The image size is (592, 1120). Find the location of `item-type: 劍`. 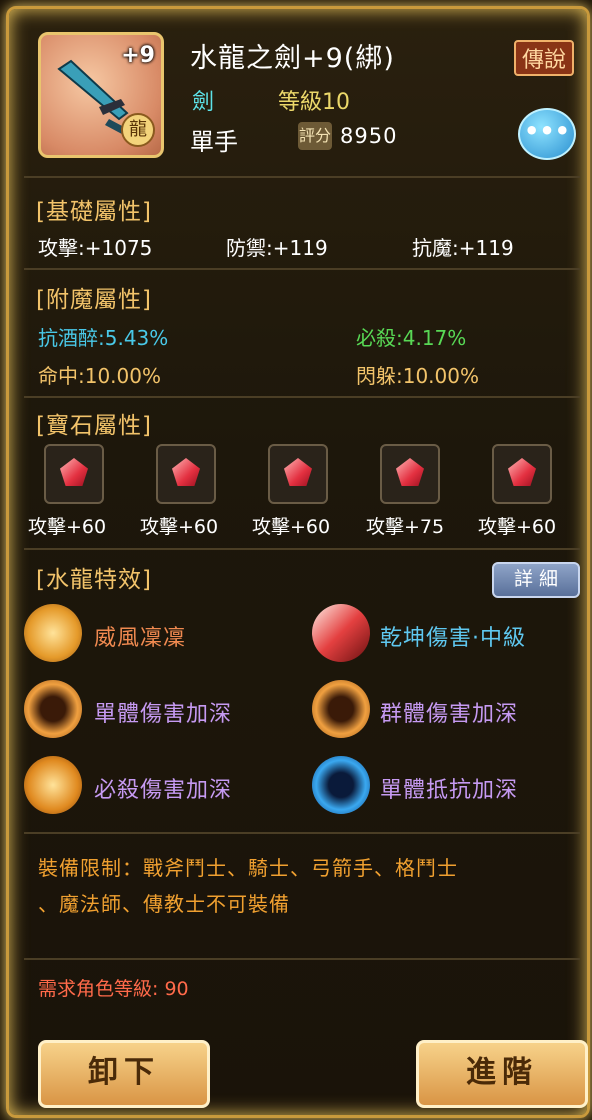

item-type: 劍 is located at coordinates (203, 102).